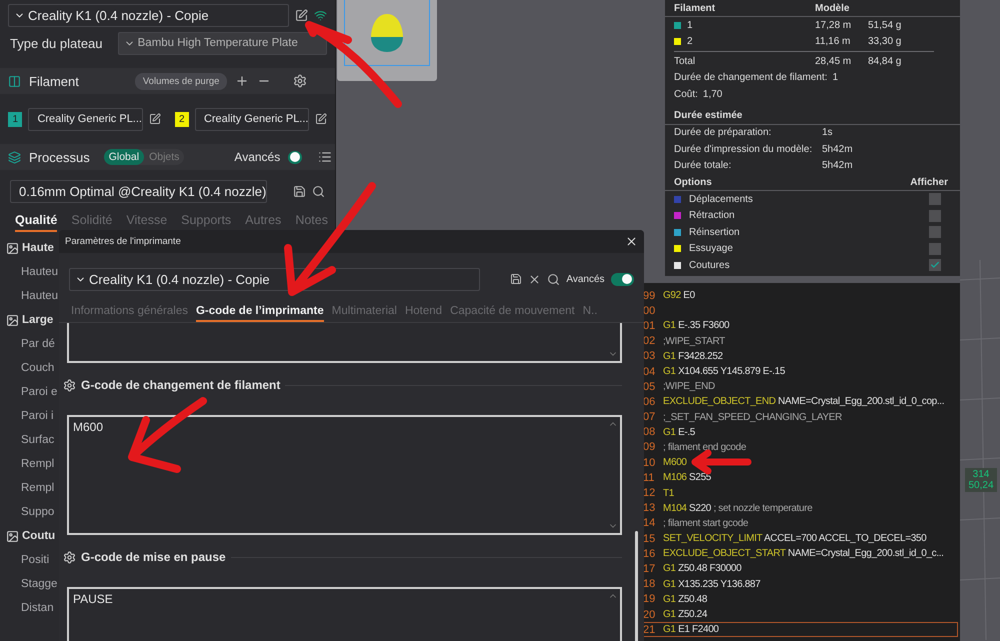 The width and height of the screenshot is (1000, 641). Describe the element at coordinates (693, 182) in the screenshot. I see `section-header: Options` at that location.